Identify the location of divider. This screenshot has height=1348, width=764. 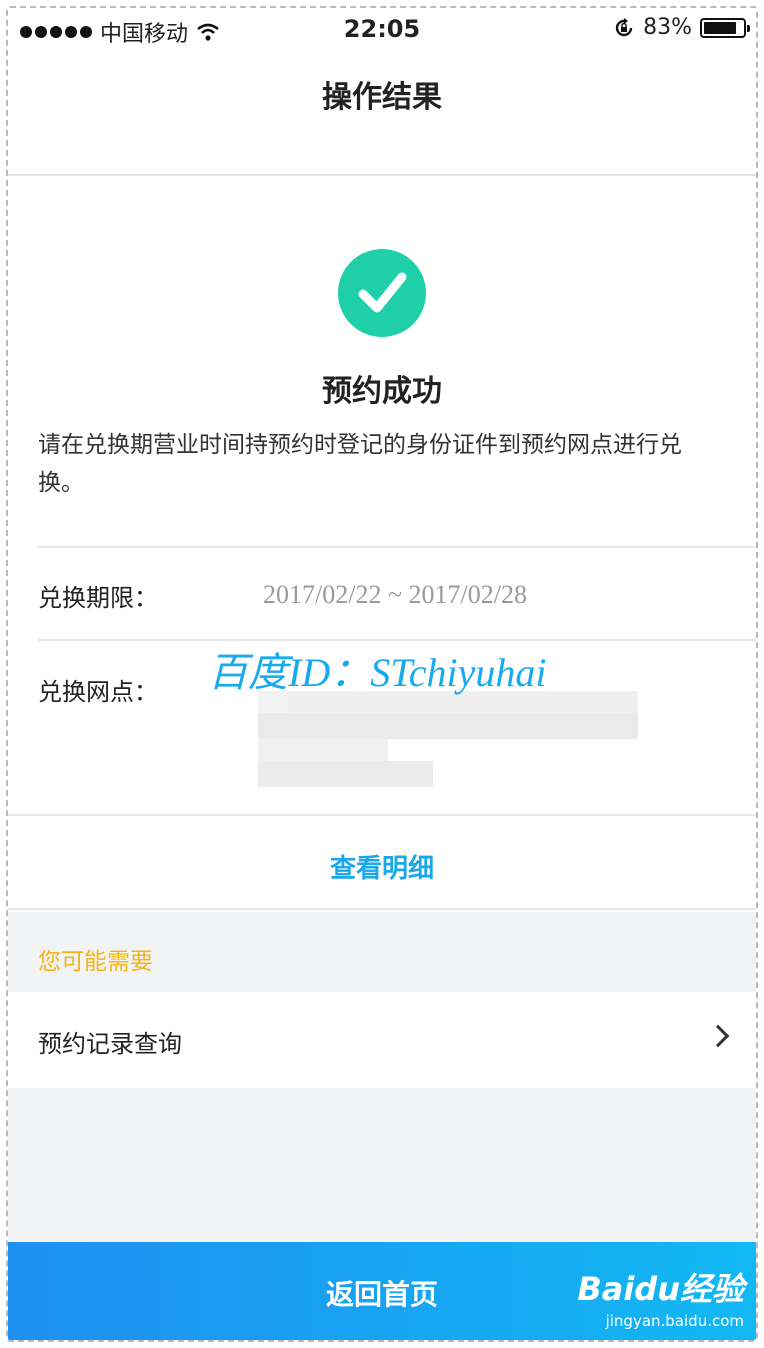
(397, 547).